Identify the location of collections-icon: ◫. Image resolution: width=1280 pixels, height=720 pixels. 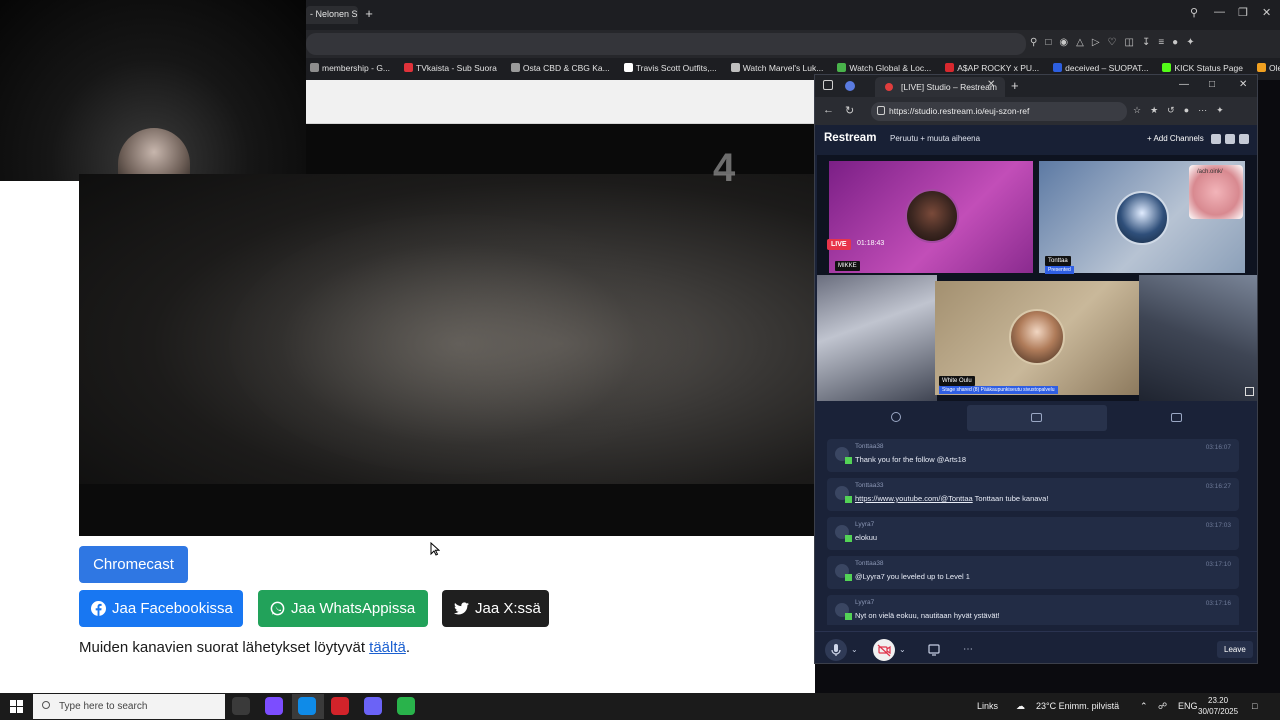
(1128, 42).